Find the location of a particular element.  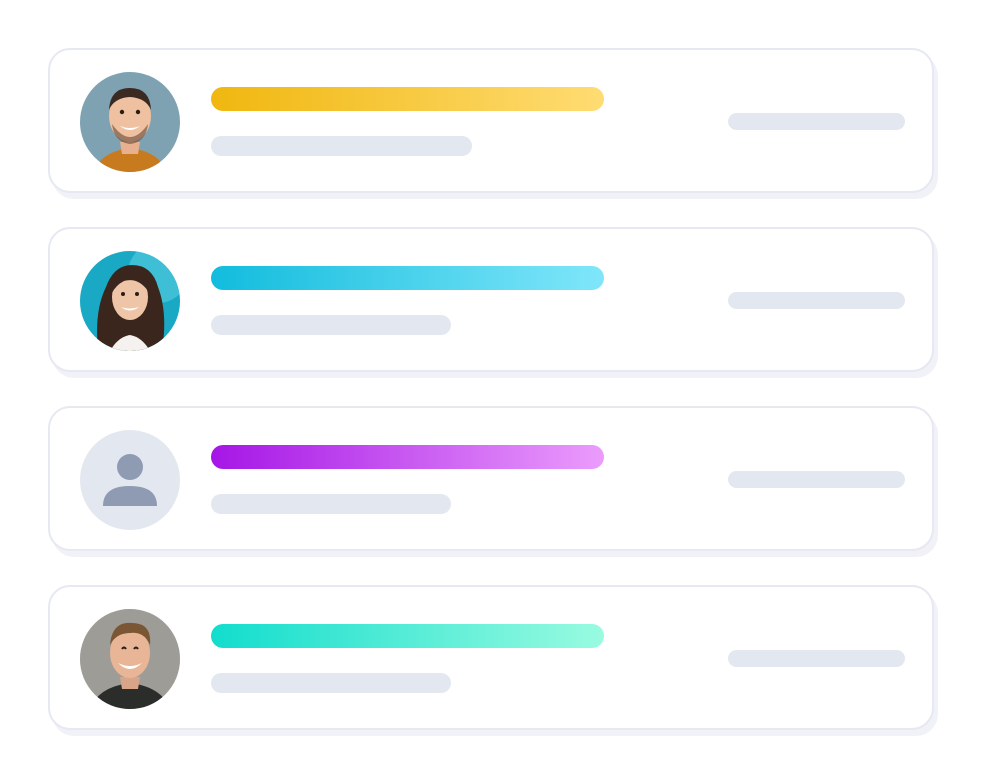

man-smiling-photo-icon is located at coordinates (130, 122).